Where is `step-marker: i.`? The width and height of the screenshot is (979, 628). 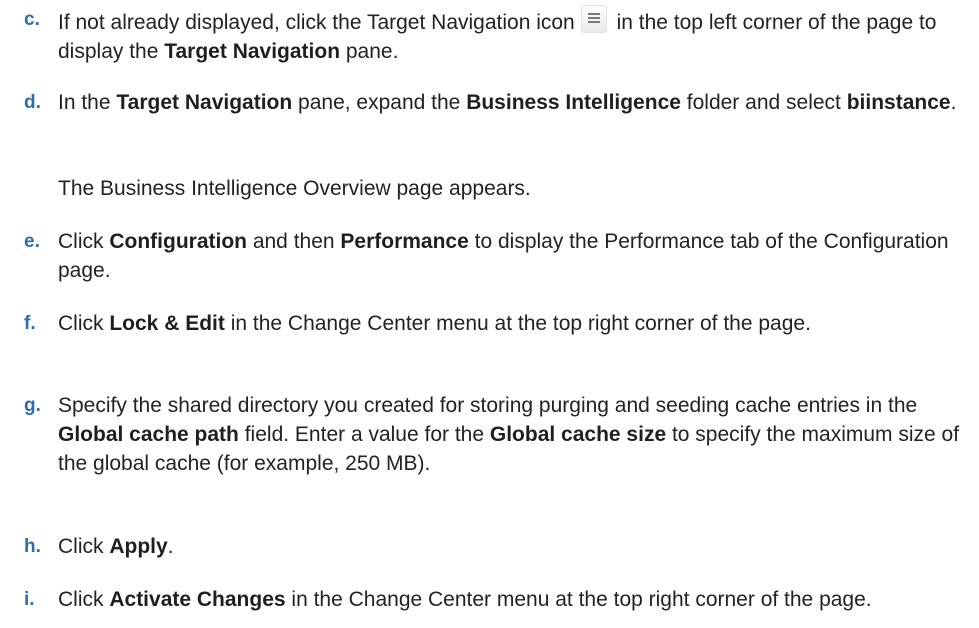
step-marker: i. is located at coordinates (29, 599).